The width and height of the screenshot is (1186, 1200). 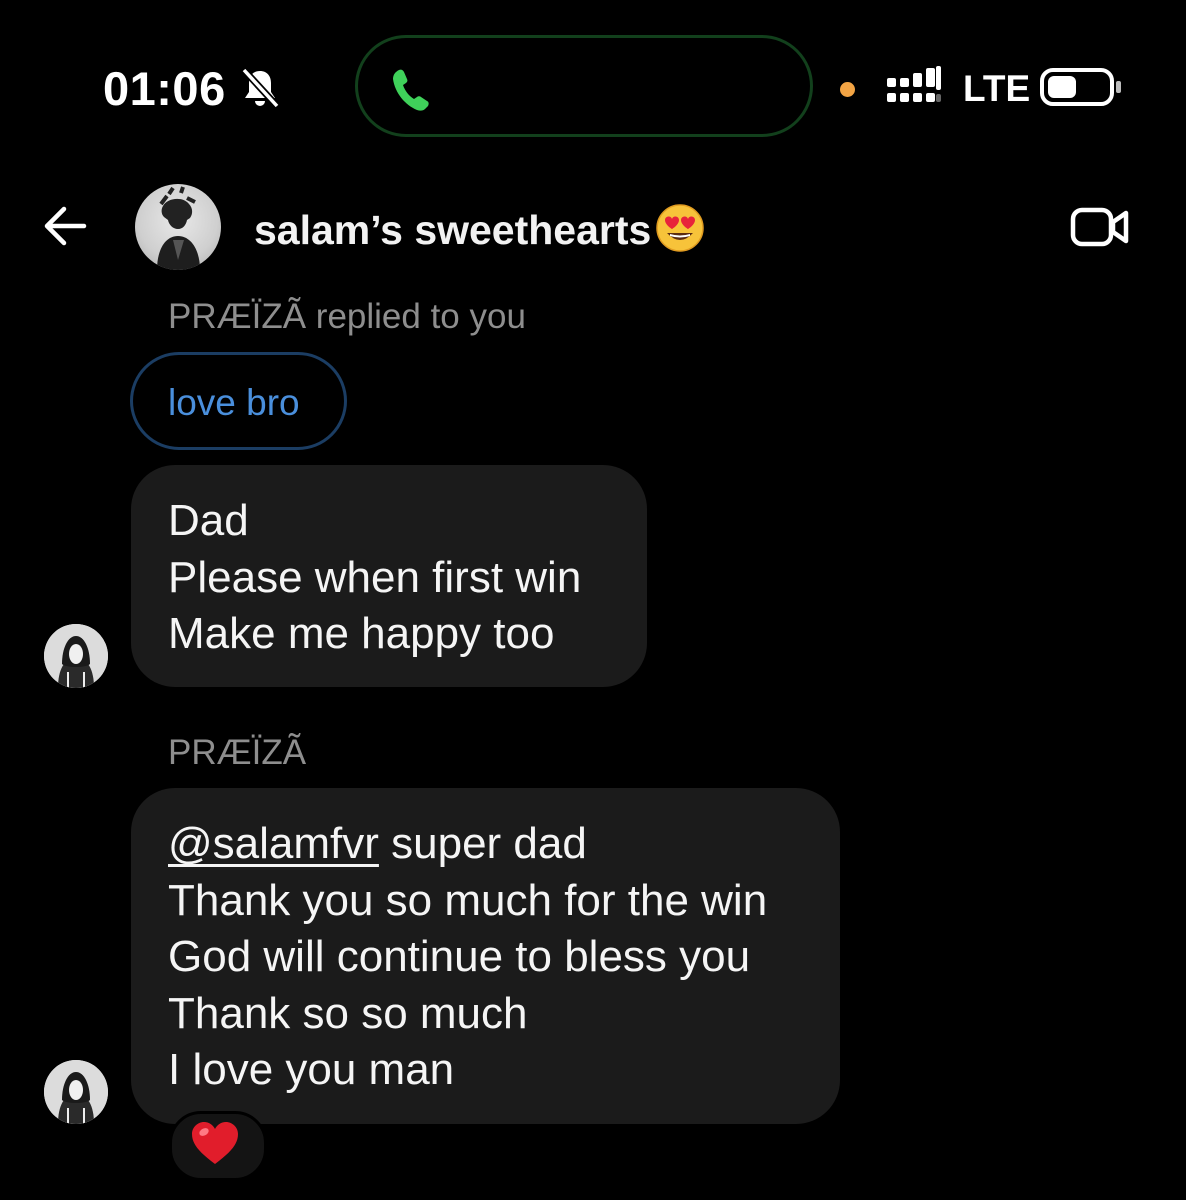 I want to click on status-time: 01:06, so click(x=164, y=88).